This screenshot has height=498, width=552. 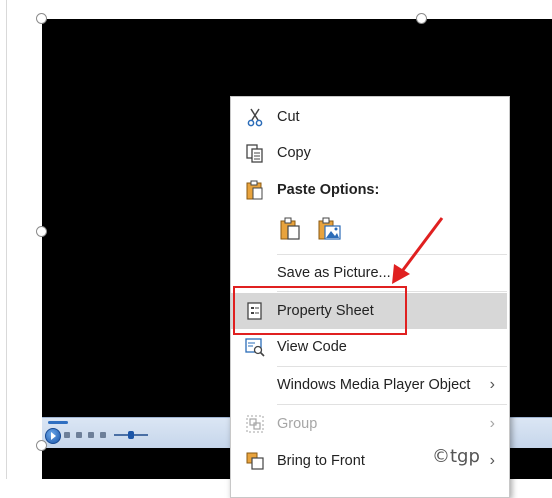 What do you see at coordinates (369, 424) in the screenshot?
I see `menu-item-group: Group ›` at bounding box center [369, 424].